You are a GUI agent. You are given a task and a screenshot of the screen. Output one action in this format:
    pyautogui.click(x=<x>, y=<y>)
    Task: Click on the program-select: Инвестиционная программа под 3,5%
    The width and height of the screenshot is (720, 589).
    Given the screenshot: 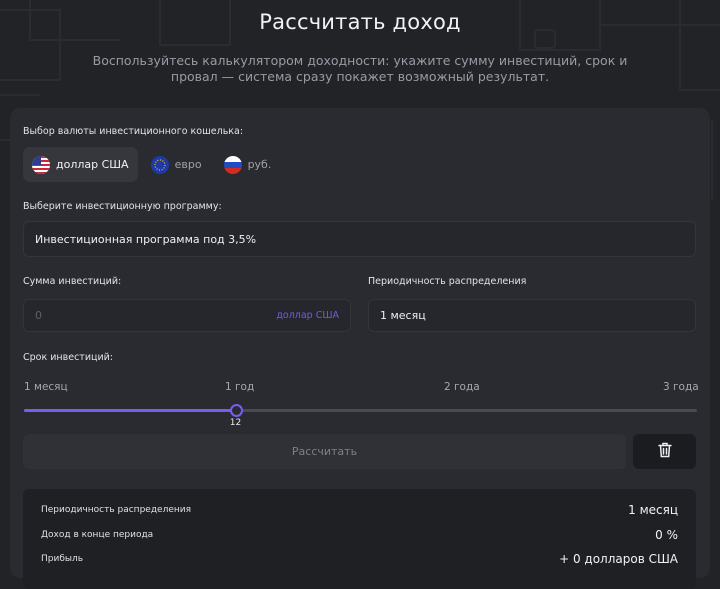 What is the action you would take?
    pyautogui.click(x=359, y=239)
    